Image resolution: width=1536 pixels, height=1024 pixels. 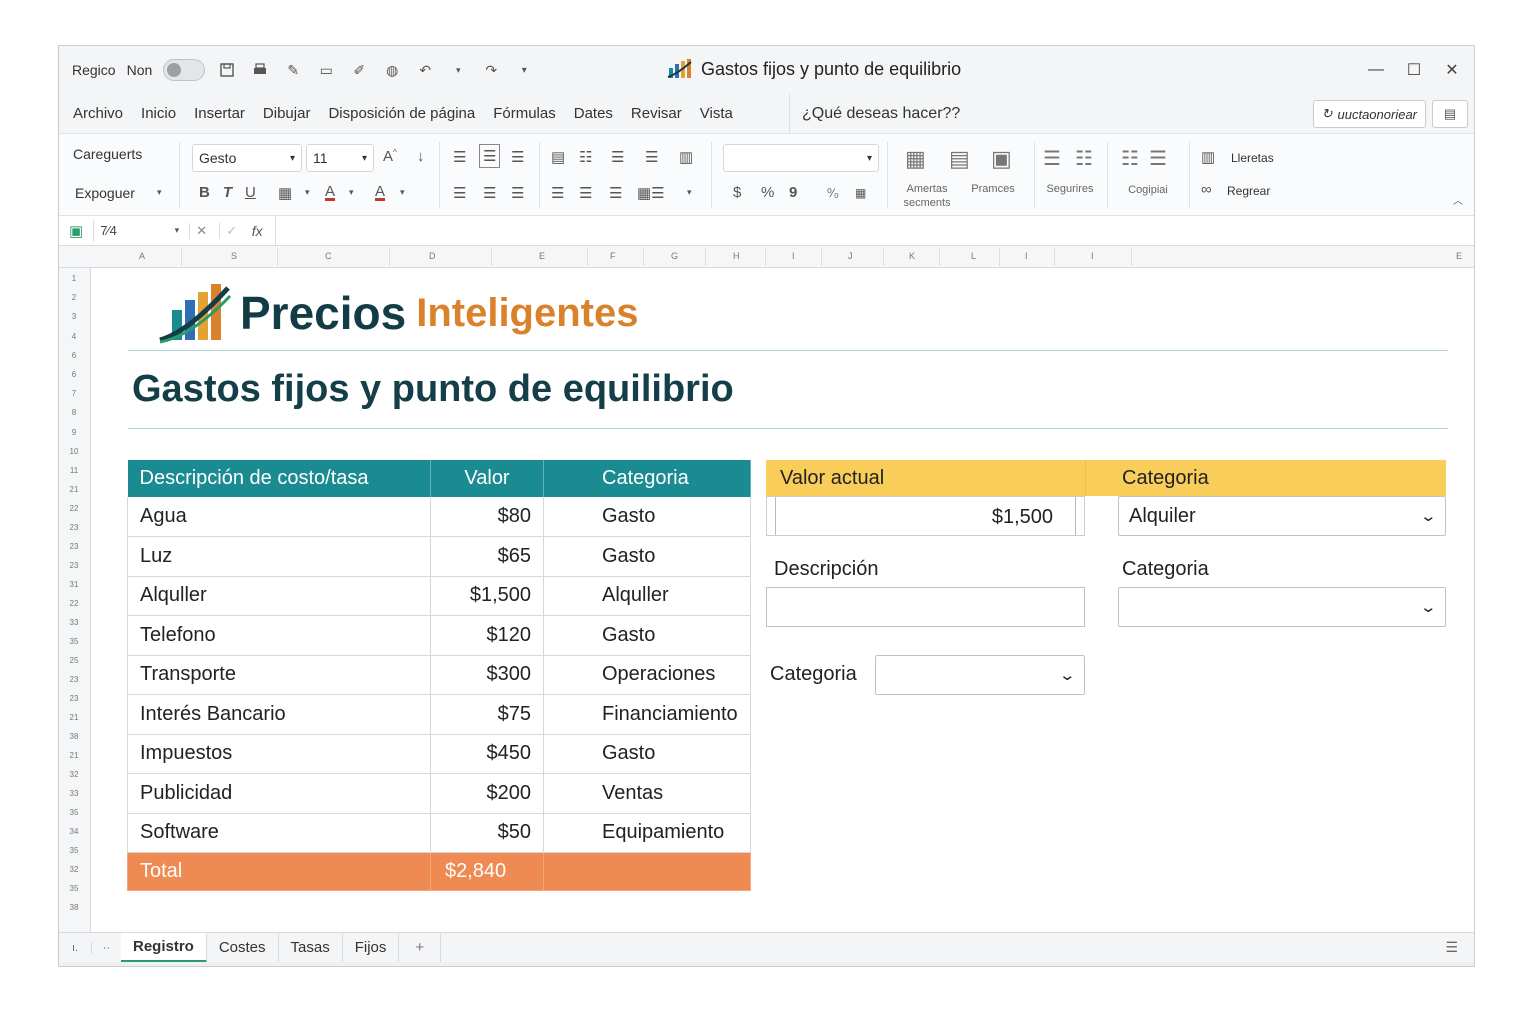 I want to click on comma-format-button: 9, so click(x=793, y=192).